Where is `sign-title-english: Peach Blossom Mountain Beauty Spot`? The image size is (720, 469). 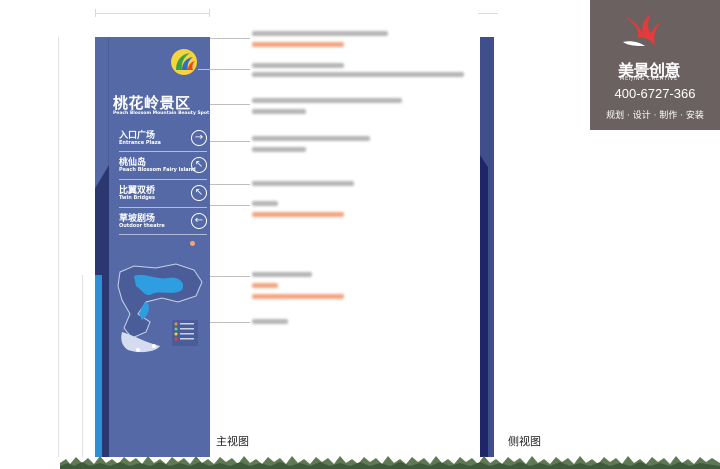 sign-title-english: Peach Blossom Mountain Beauty Spot is located at coordinates (161, 113).